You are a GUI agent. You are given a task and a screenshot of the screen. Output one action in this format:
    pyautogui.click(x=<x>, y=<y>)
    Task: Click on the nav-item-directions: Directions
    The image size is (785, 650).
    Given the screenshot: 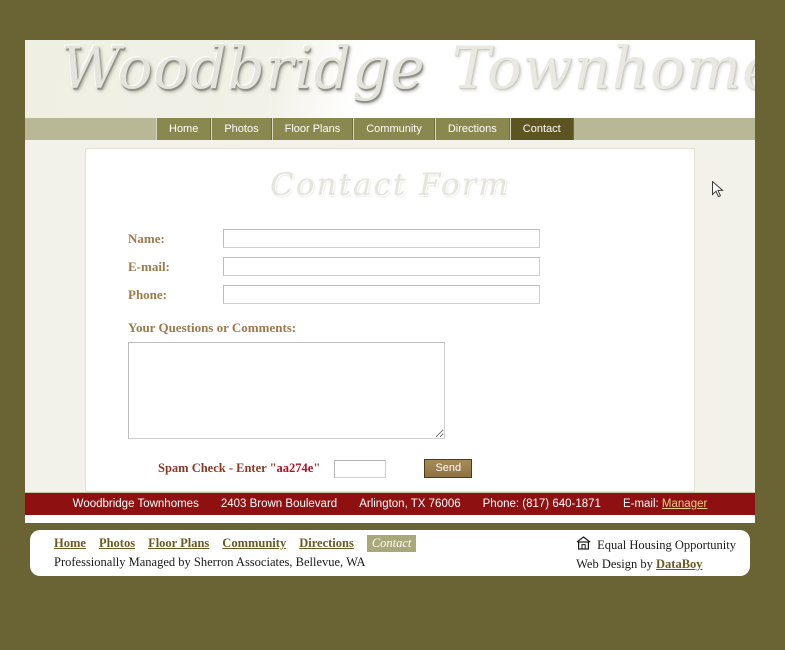 What is the action you would take?
    pyautogui.click(x=472, y=129)
    